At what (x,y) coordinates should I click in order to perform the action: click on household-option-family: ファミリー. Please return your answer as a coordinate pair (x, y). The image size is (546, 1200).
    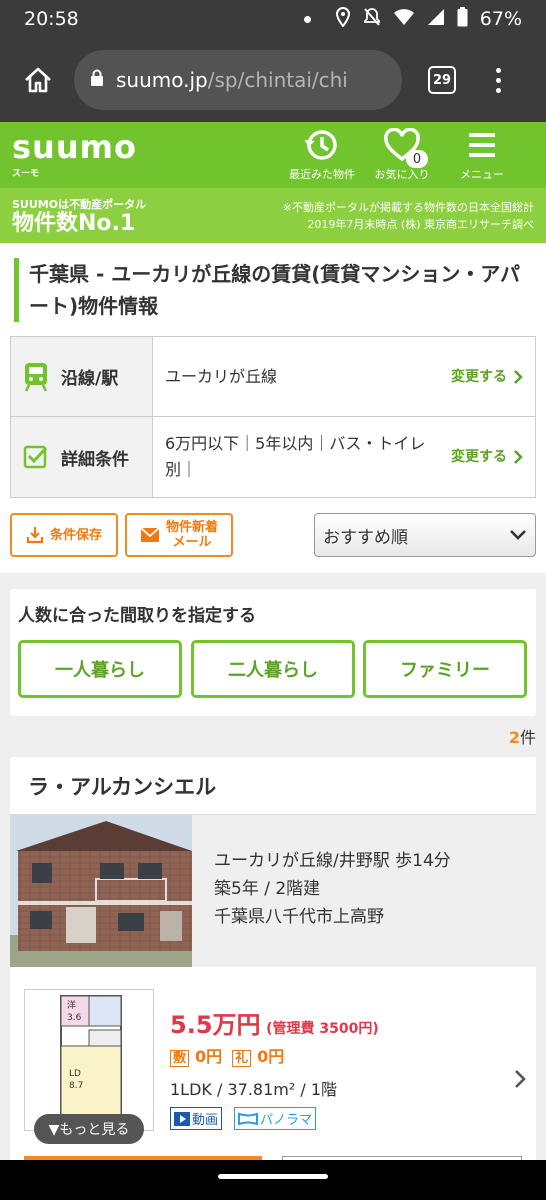
    Looking at the image, I should click on (445, 669).